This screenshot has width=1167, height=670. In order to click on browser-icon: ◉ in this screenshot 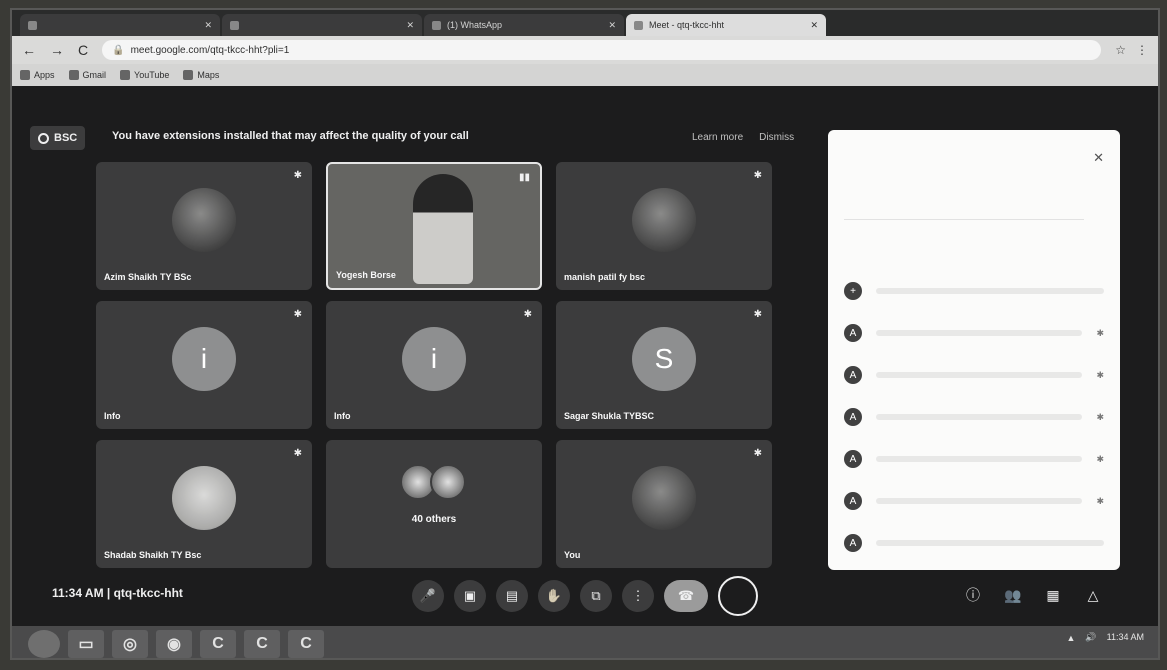, I will do `click(174, 644)`.